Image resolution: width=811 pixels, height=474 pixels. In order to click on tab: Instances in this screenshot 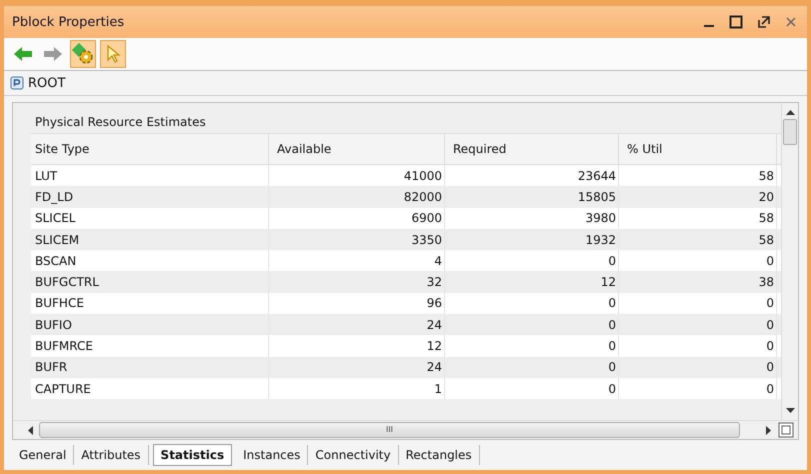, I will do `click(272, 455)`.